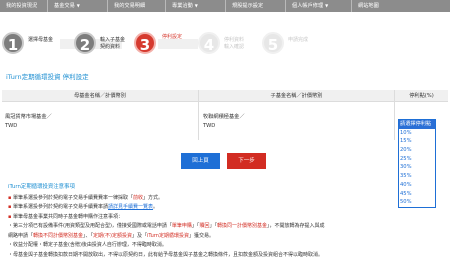  What do you see at coordinates (167, 235) in the screenshot?
I see `note-highlight: iTurn定期循環投資` at bounding box center [167, 235].